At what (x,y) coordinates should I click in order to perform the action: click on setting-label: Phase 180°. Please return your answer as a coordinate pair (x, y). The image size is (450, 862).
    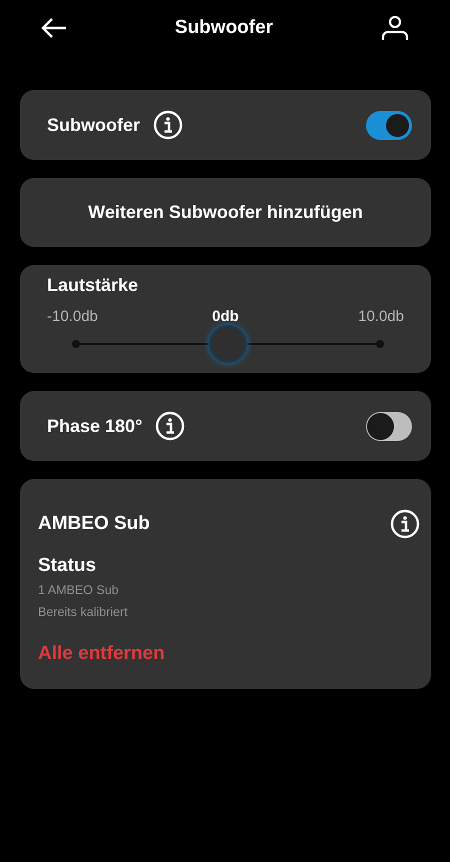
    Looking at the image, I should click on (94, 426).